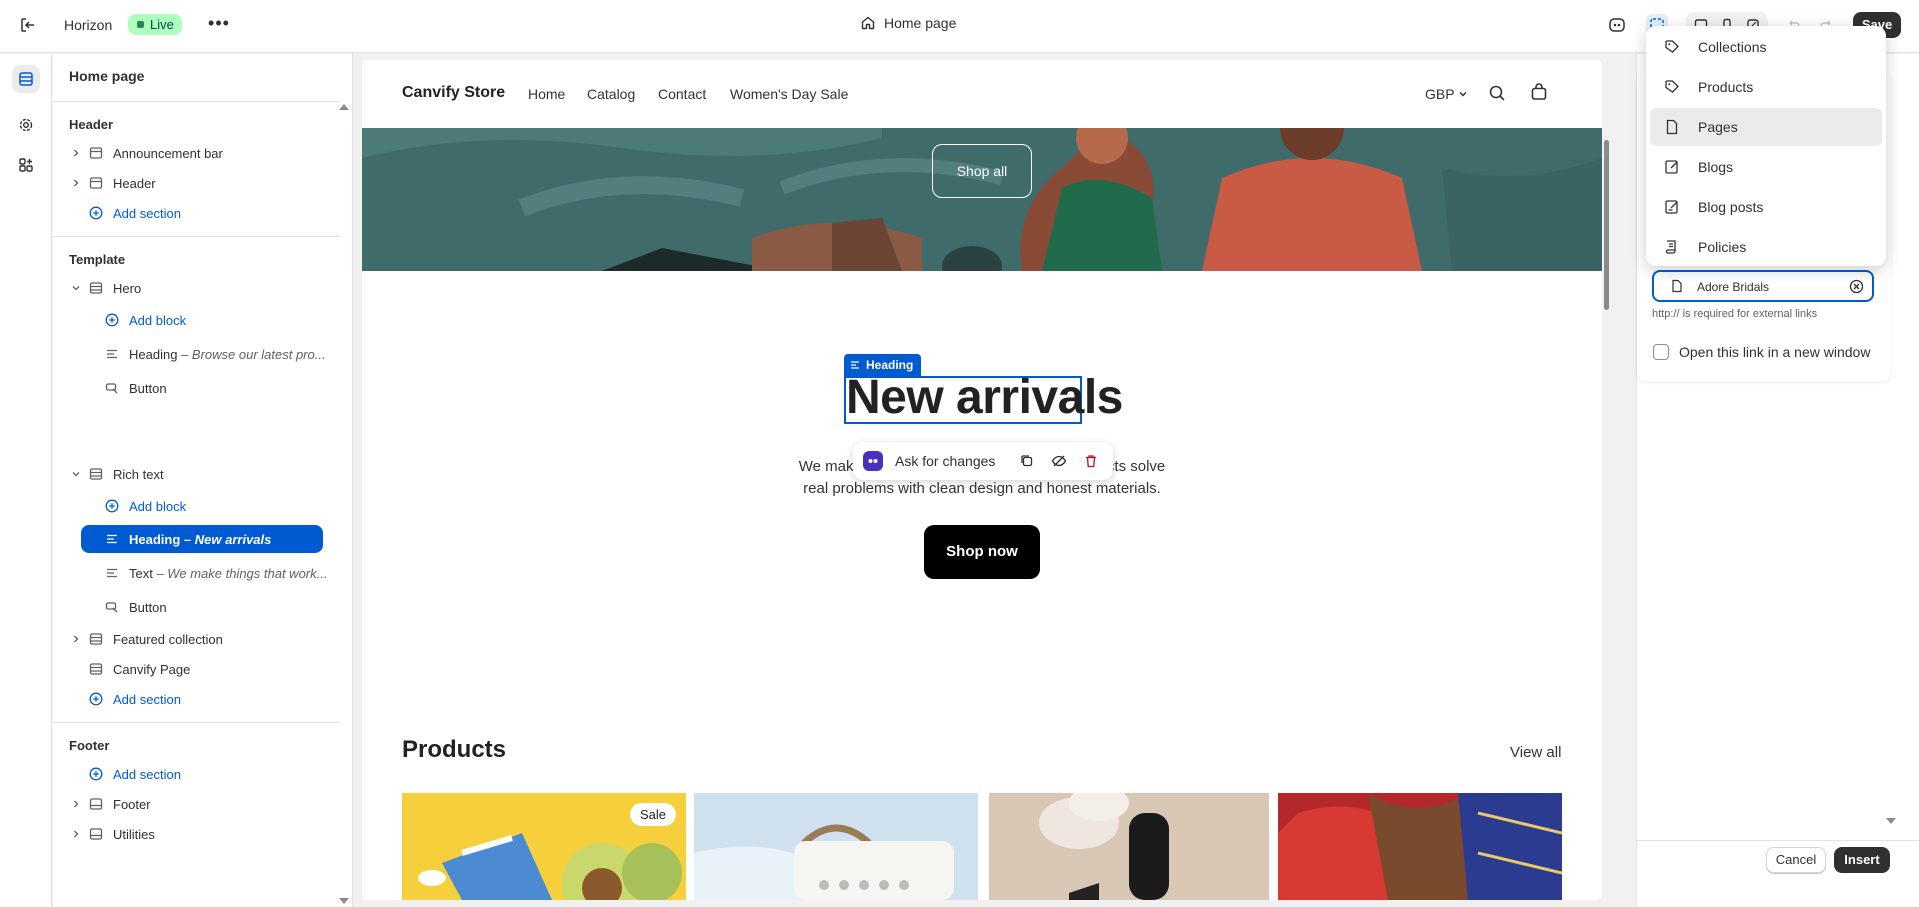 The width and height of the screenshot is (1919, 907). I want to click on clear-icon, so click(1856, 288).